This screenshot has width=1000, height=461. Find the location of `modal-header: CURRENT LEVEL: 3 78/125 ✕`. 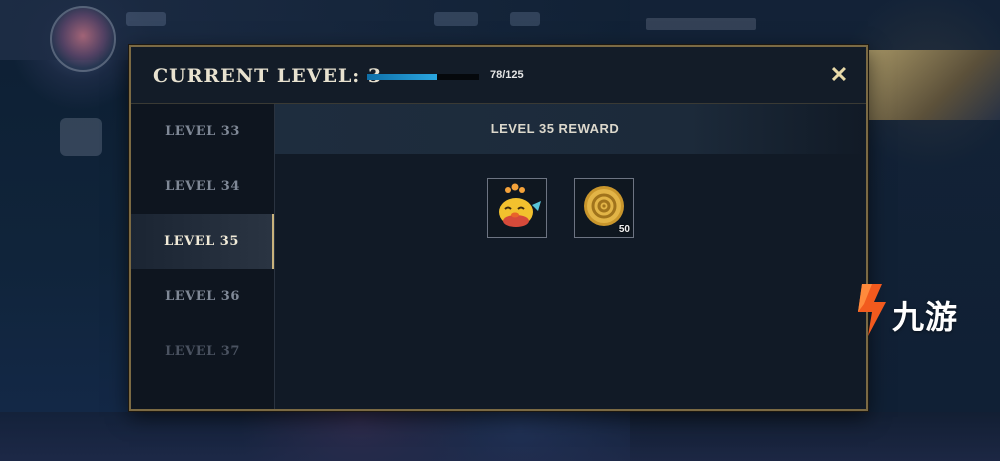

modal-header: CURRENT LEVEL: 3 78/125 ✕ is located at coordinates (498, 75).